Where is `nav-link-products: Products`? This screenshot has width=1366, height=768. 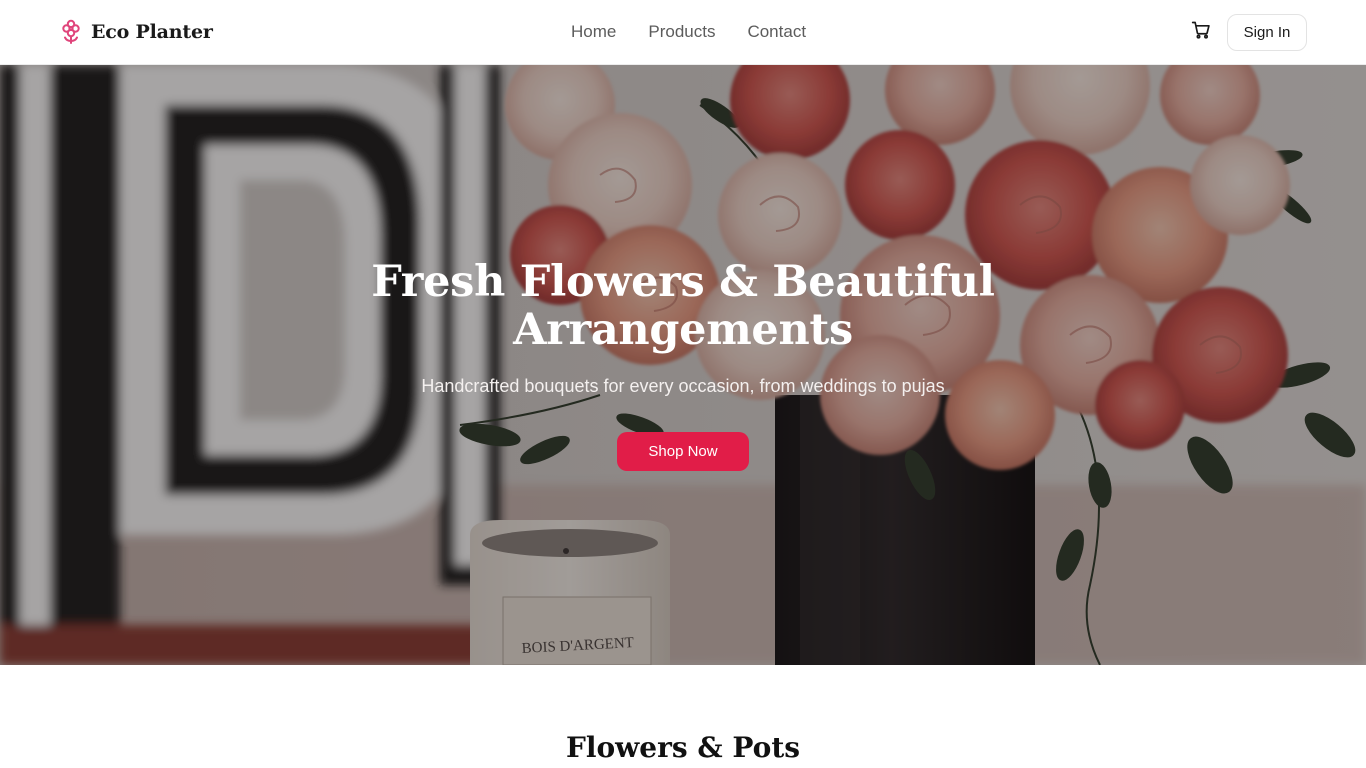 nav-link-products: Products is located at coordinates (681, 32).